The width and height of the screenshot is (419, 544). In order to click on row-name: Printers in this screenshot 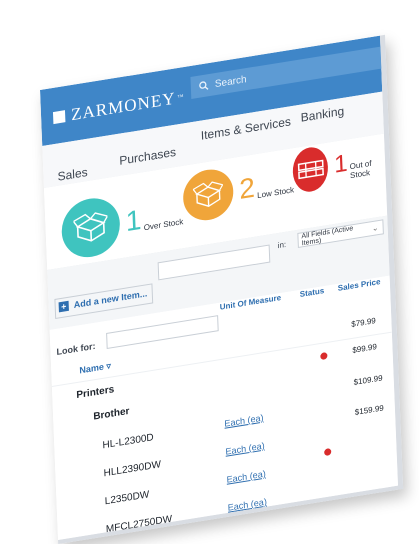, I will do `click(95, 392)`.